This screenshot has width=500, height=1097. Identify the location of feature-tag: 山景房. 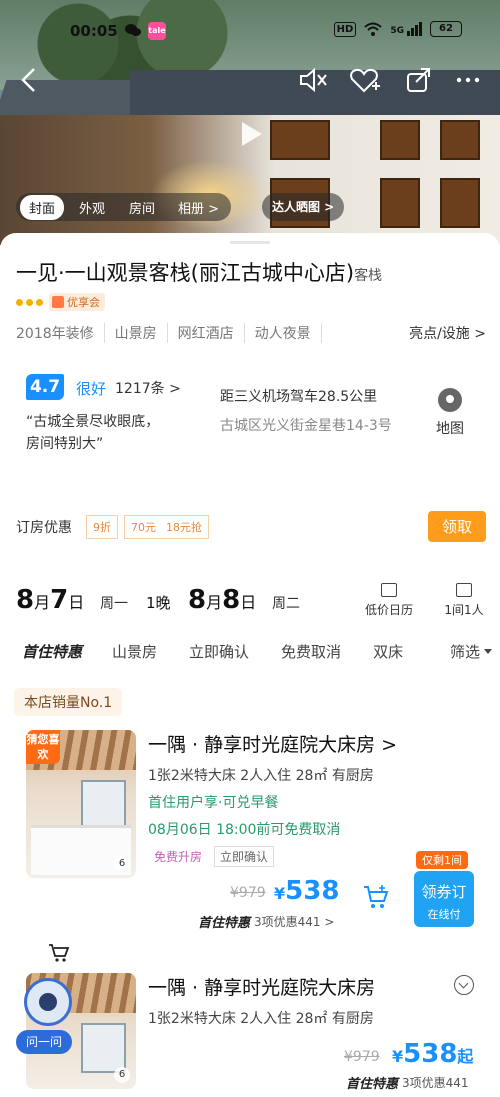
(141, 333).